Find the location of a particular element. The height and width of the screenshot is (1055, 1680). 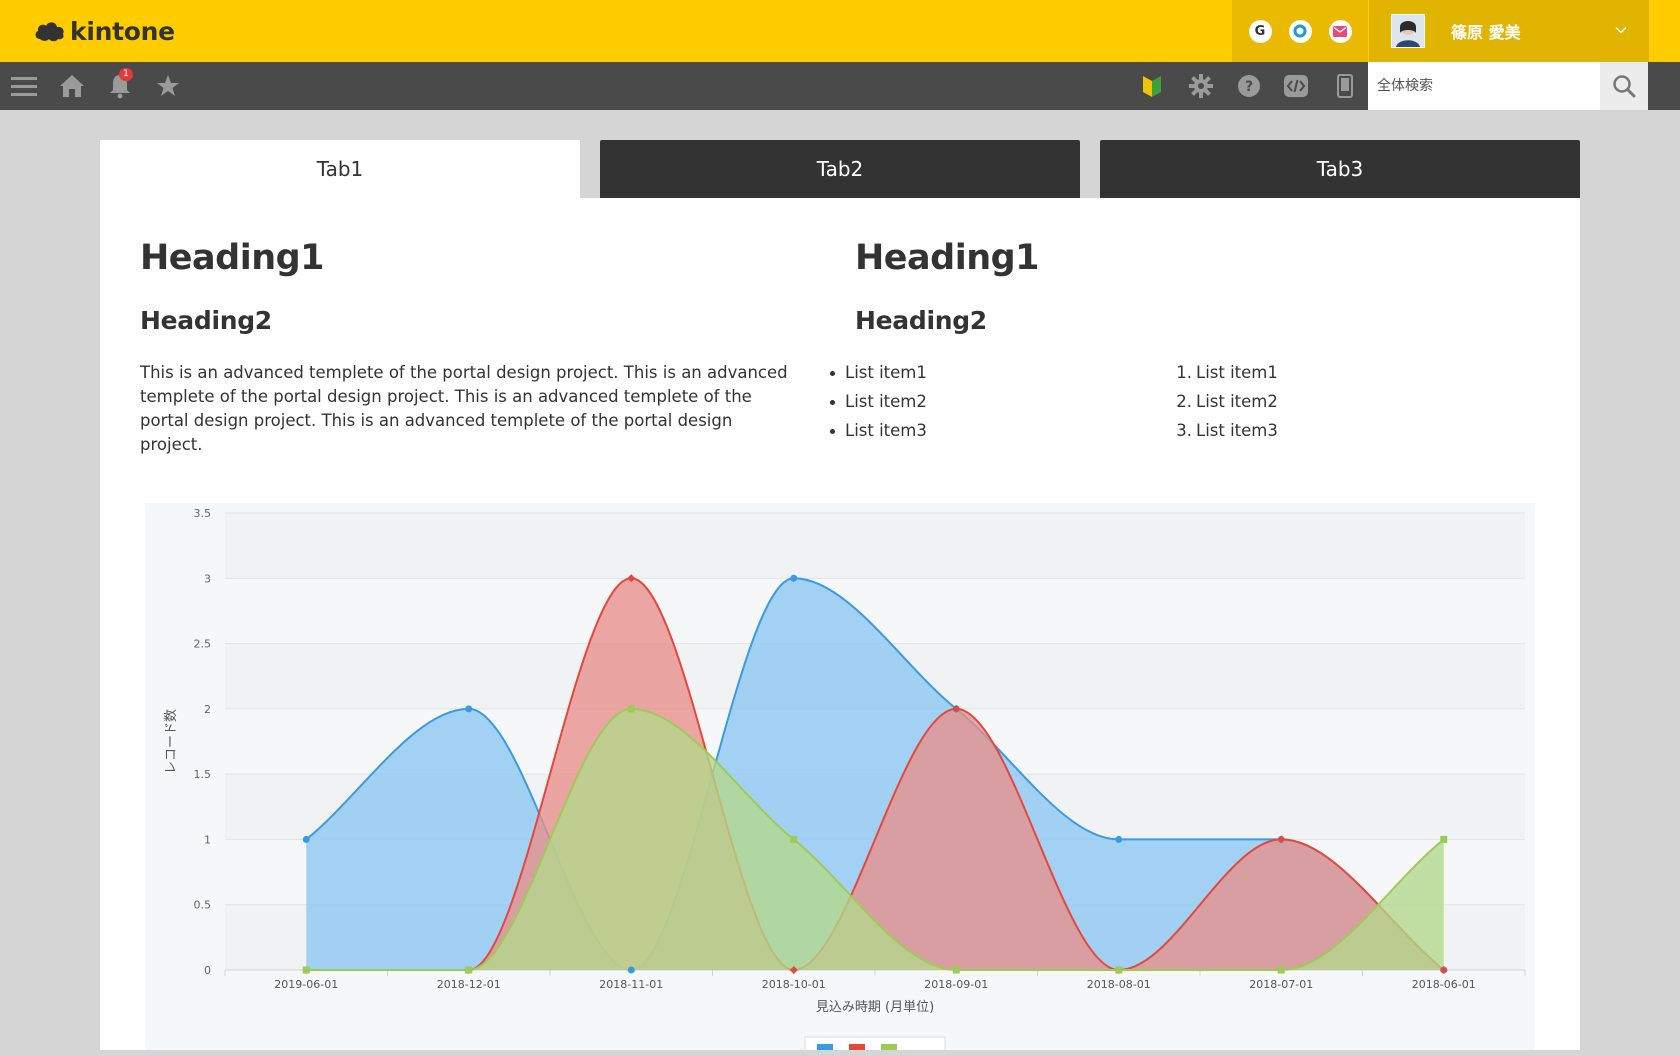

x-tick-label: 2018-10-01 is located at coordinates (794, 984).